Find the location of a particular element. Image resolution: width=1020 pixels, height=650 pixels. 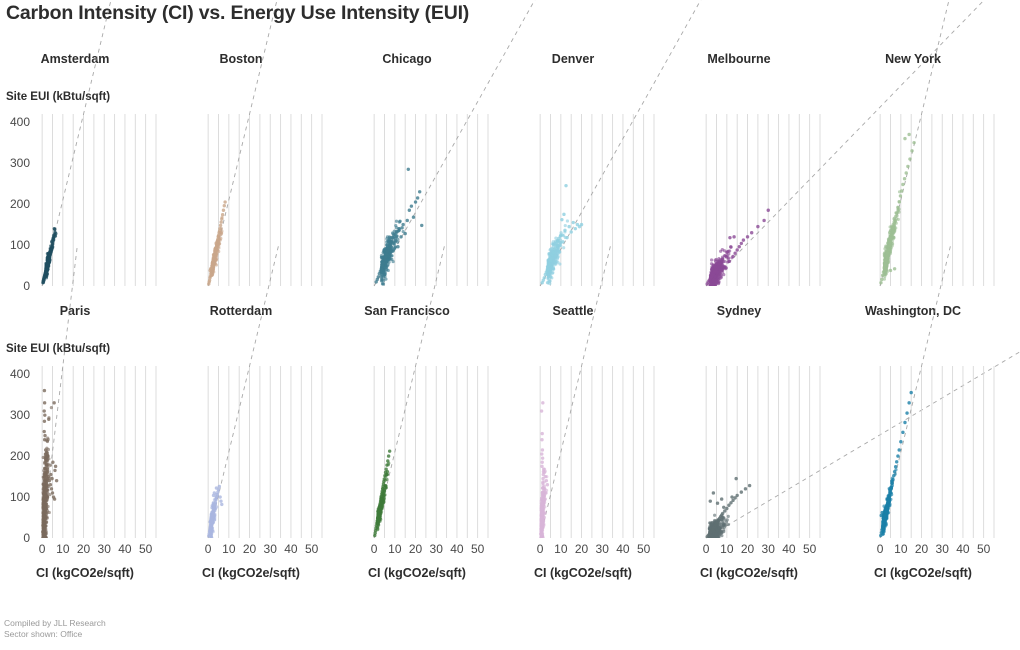

facet-panel: San Francisco 0 10 20 30 40 50 CI (kgCO2e/sqft) is located at coordinates (414, 412).